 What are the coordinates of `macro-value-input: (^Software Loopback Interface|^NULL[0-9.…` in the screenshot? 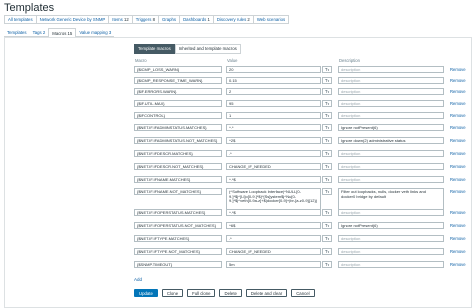 It's located at (273, 199).